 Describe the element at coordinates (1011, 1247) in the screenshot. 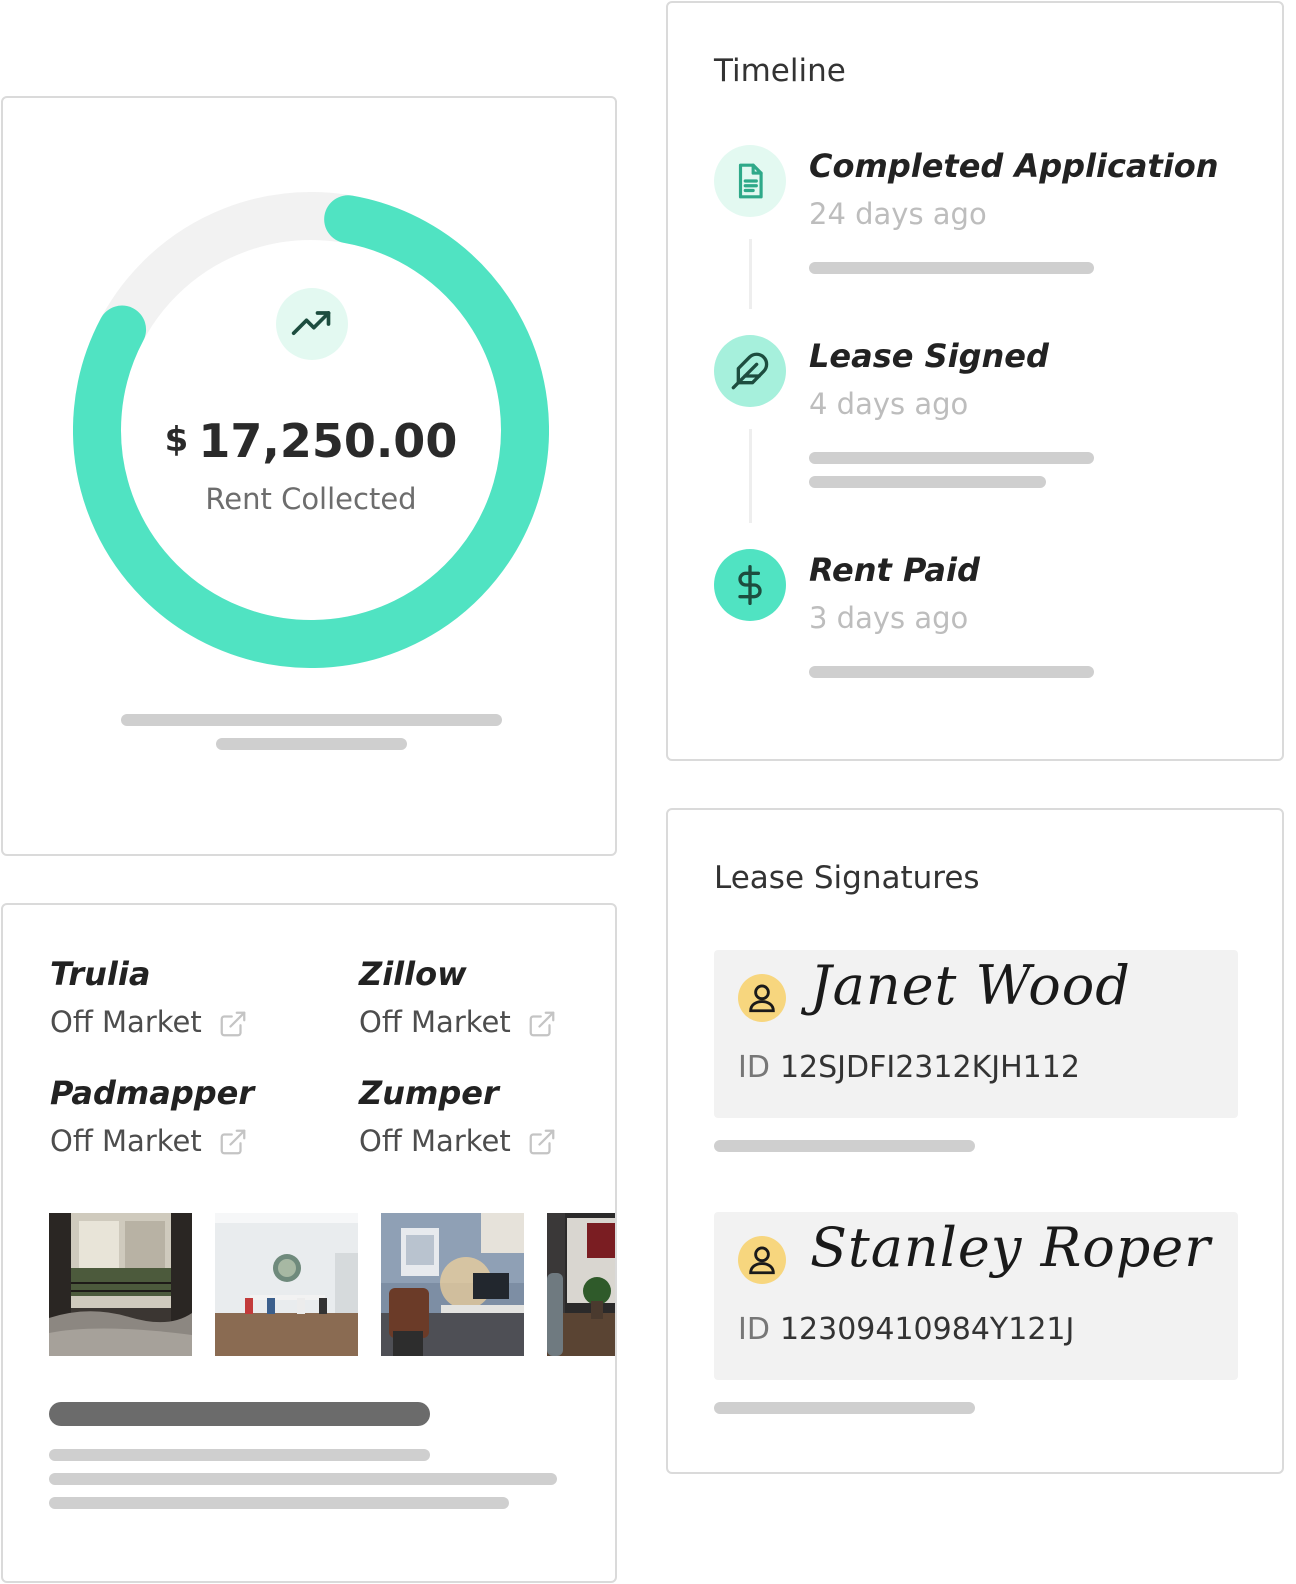

I see `signature-name: Stanley Roper` at that location.